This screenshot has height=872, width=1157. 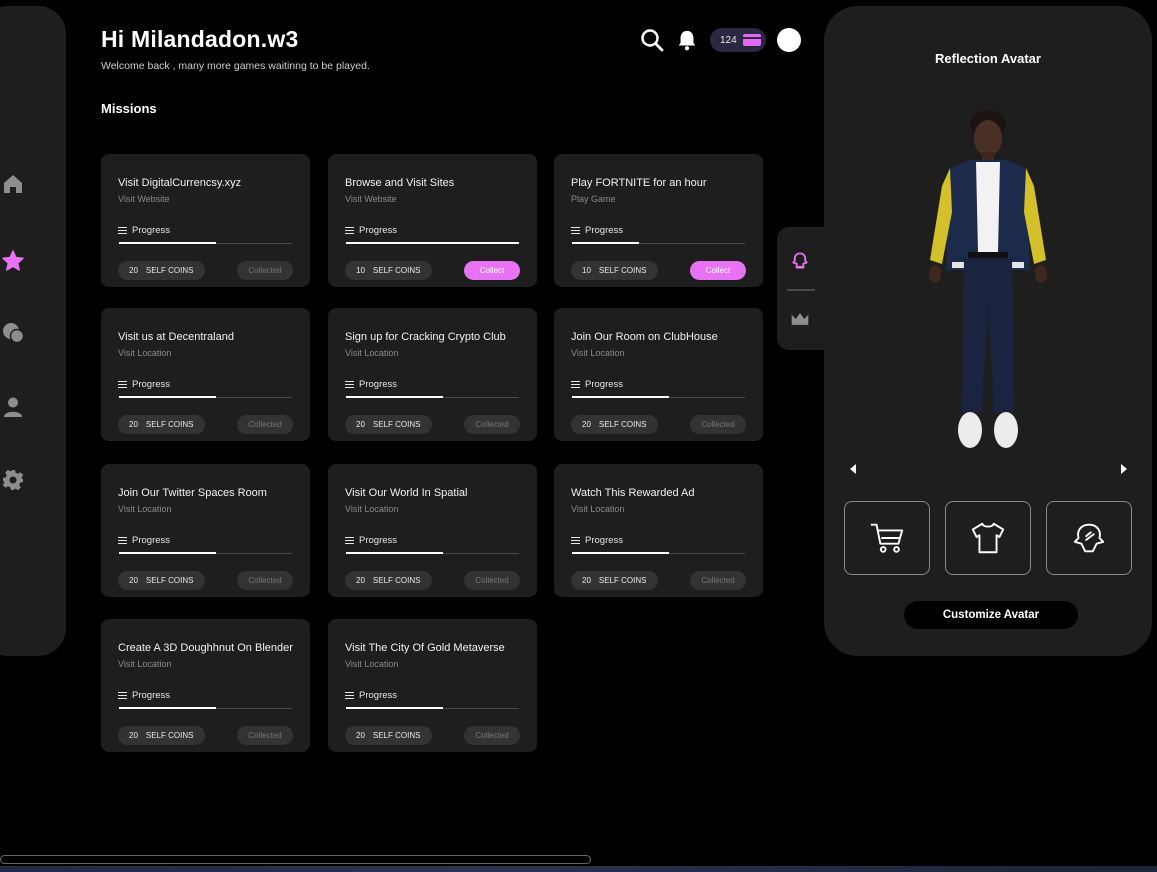 I want to click on home-icon, so click(x=13, y=184).